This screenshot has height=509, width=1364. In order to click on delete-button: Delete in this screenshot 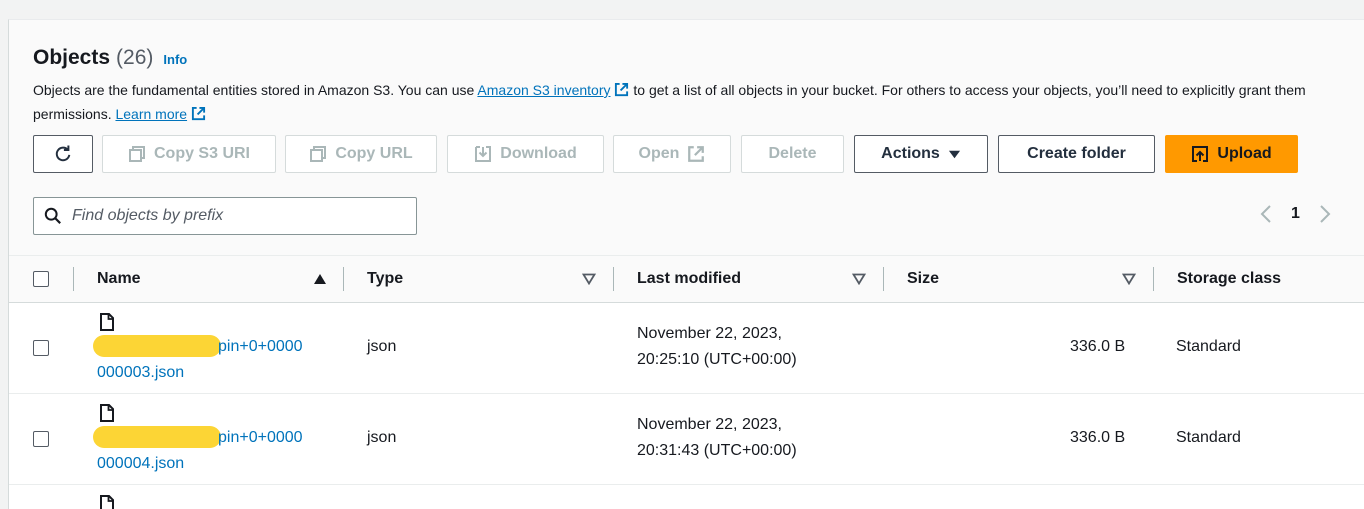, I will do `click(792, 154)`.